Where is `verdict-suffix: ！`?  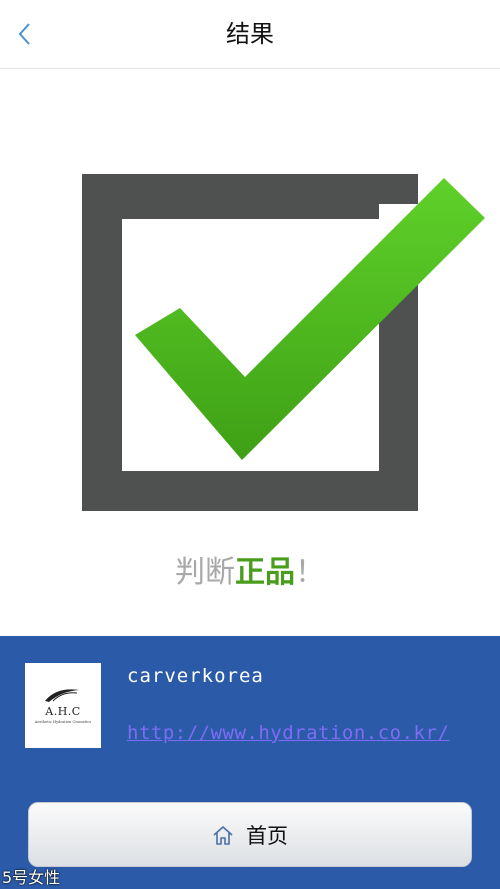
verdict-suffix: ！ is located at coordinates (310, 572).